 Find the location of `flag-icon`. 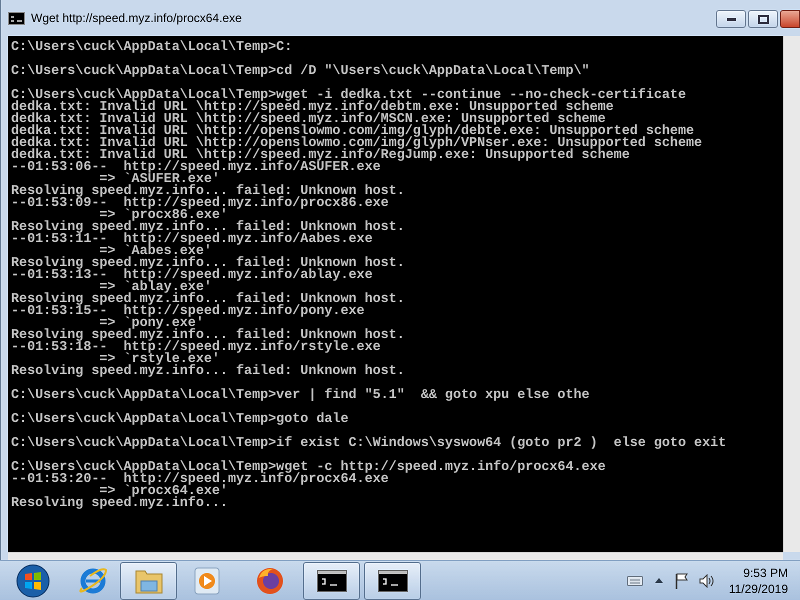

flag-icon is located at coordinates (681, 580).